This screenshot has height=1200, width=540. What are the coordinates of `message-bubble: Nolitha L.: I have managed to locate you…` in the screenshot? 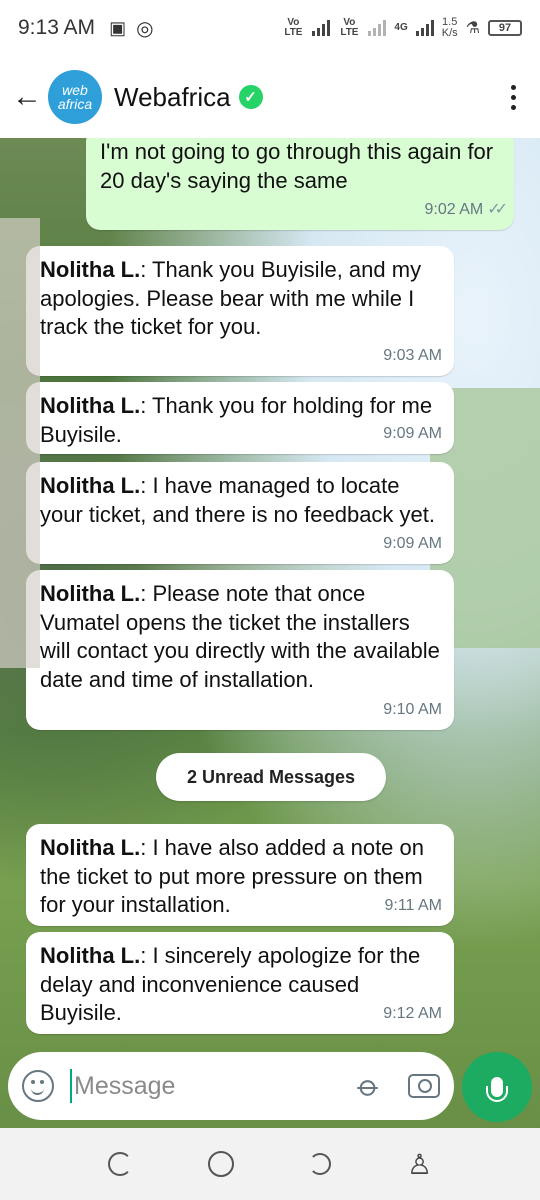 It's located at (240, 513).